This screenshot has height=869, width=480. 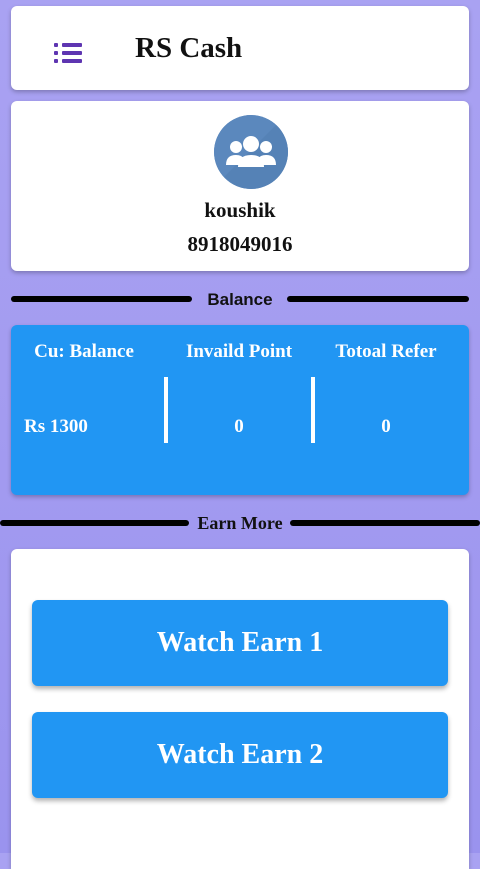 What do you see at coordinates (240, 755) in the screenshot?
I see `watch-earn-2-button: Watch Earn 2` at bounding box center [240, 755].